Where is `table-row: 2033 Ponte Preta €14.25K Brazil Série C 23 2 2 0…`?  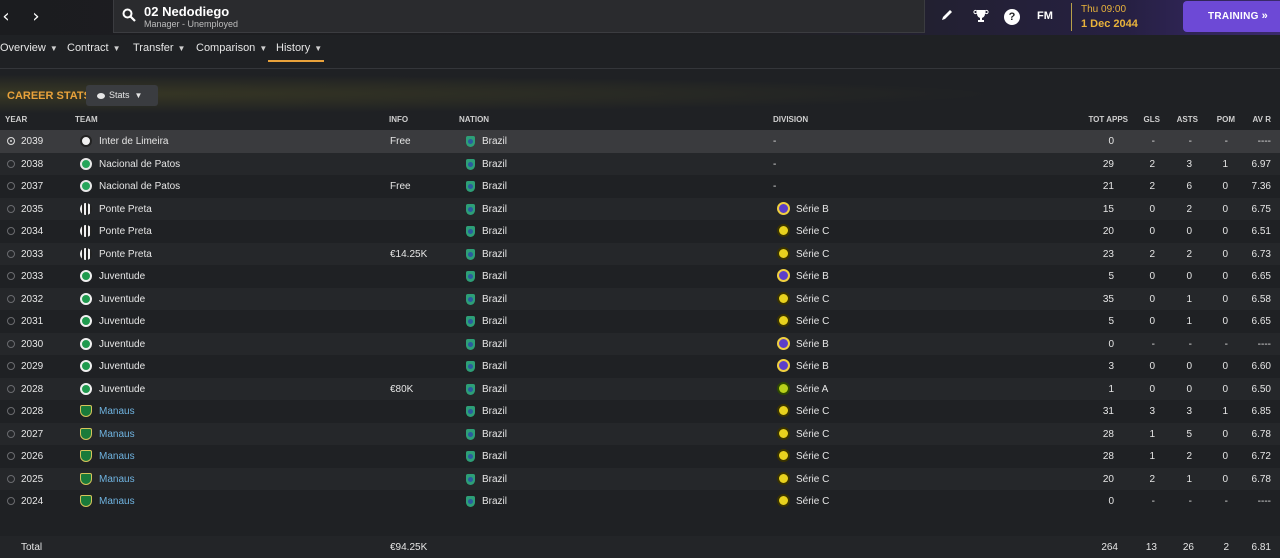 table-row: 2033 Ponte Preta €14.25K Brazil Série C 23 2 2 0… is located at coordinates (640, 253).